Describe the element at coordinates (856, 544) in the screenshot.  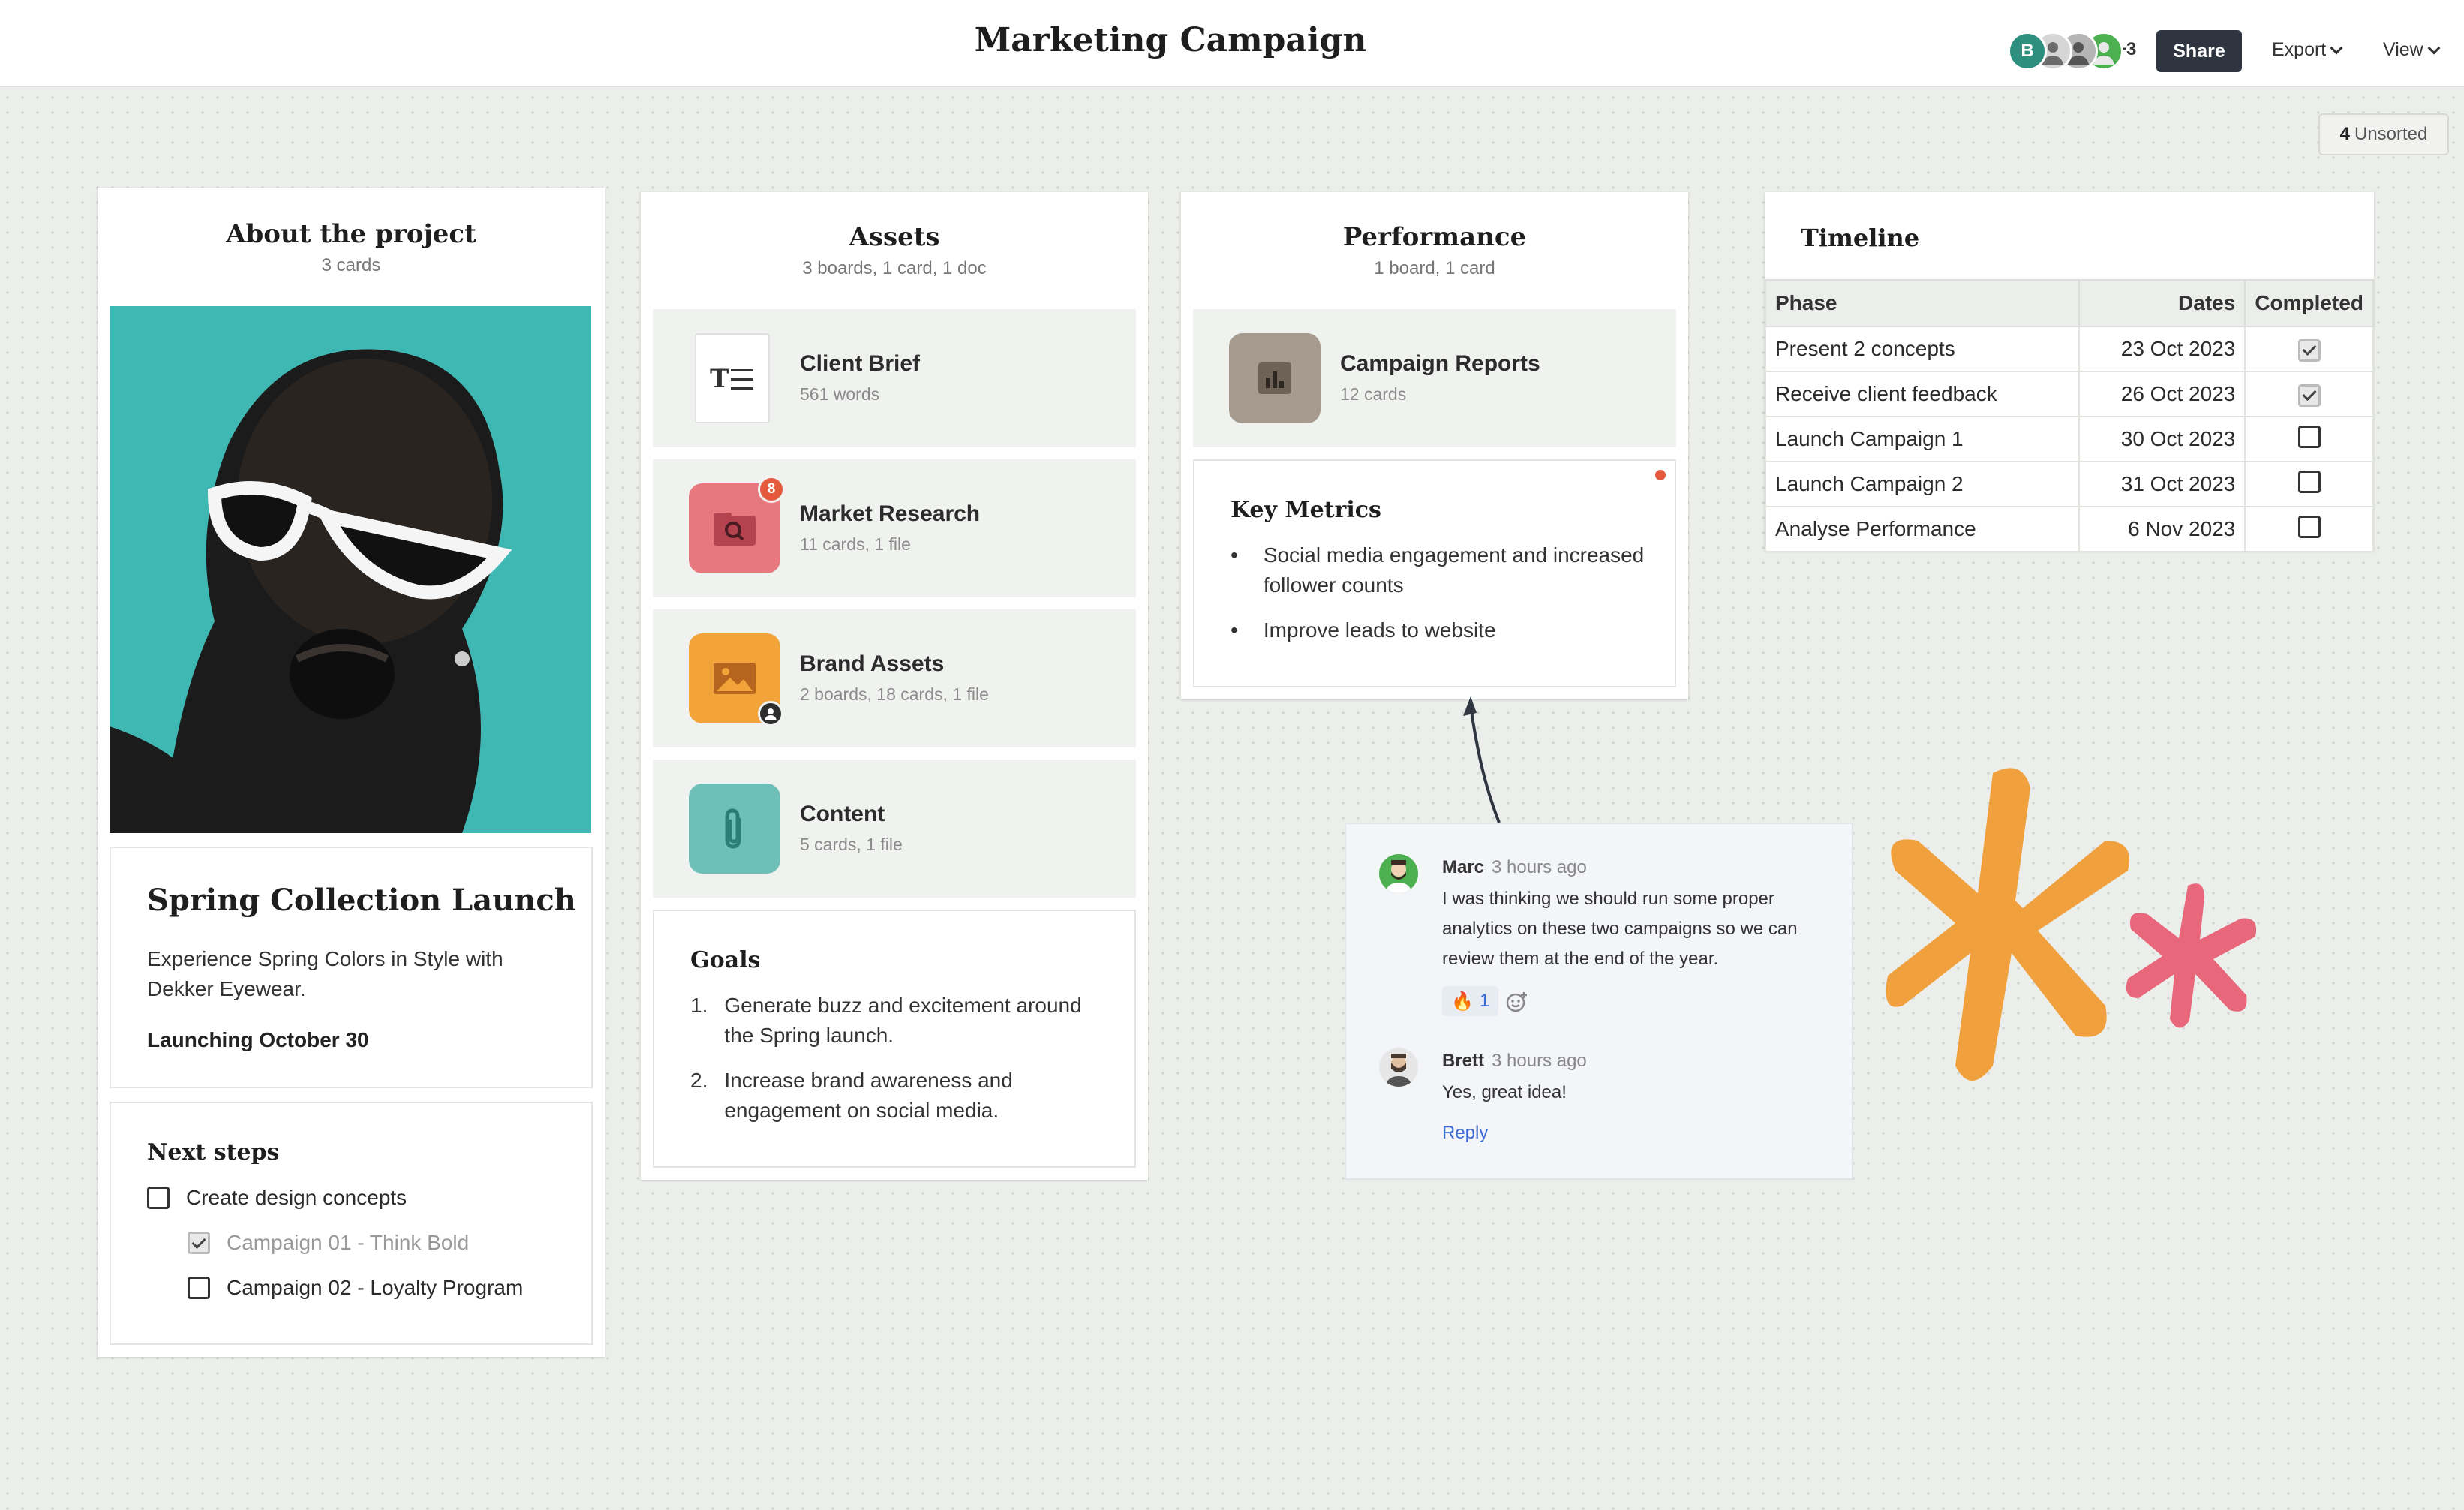
I see `board-meta: 11 cards, 1 file` at that location.